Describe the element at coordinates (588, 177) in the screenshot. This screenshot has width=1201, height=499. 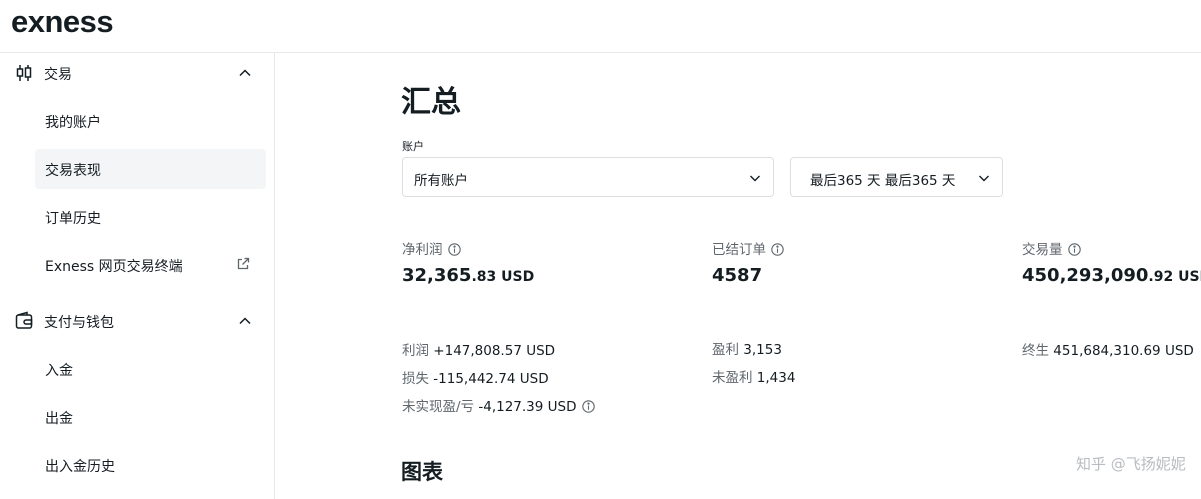
I see `account-select: 所有账户` at that location.